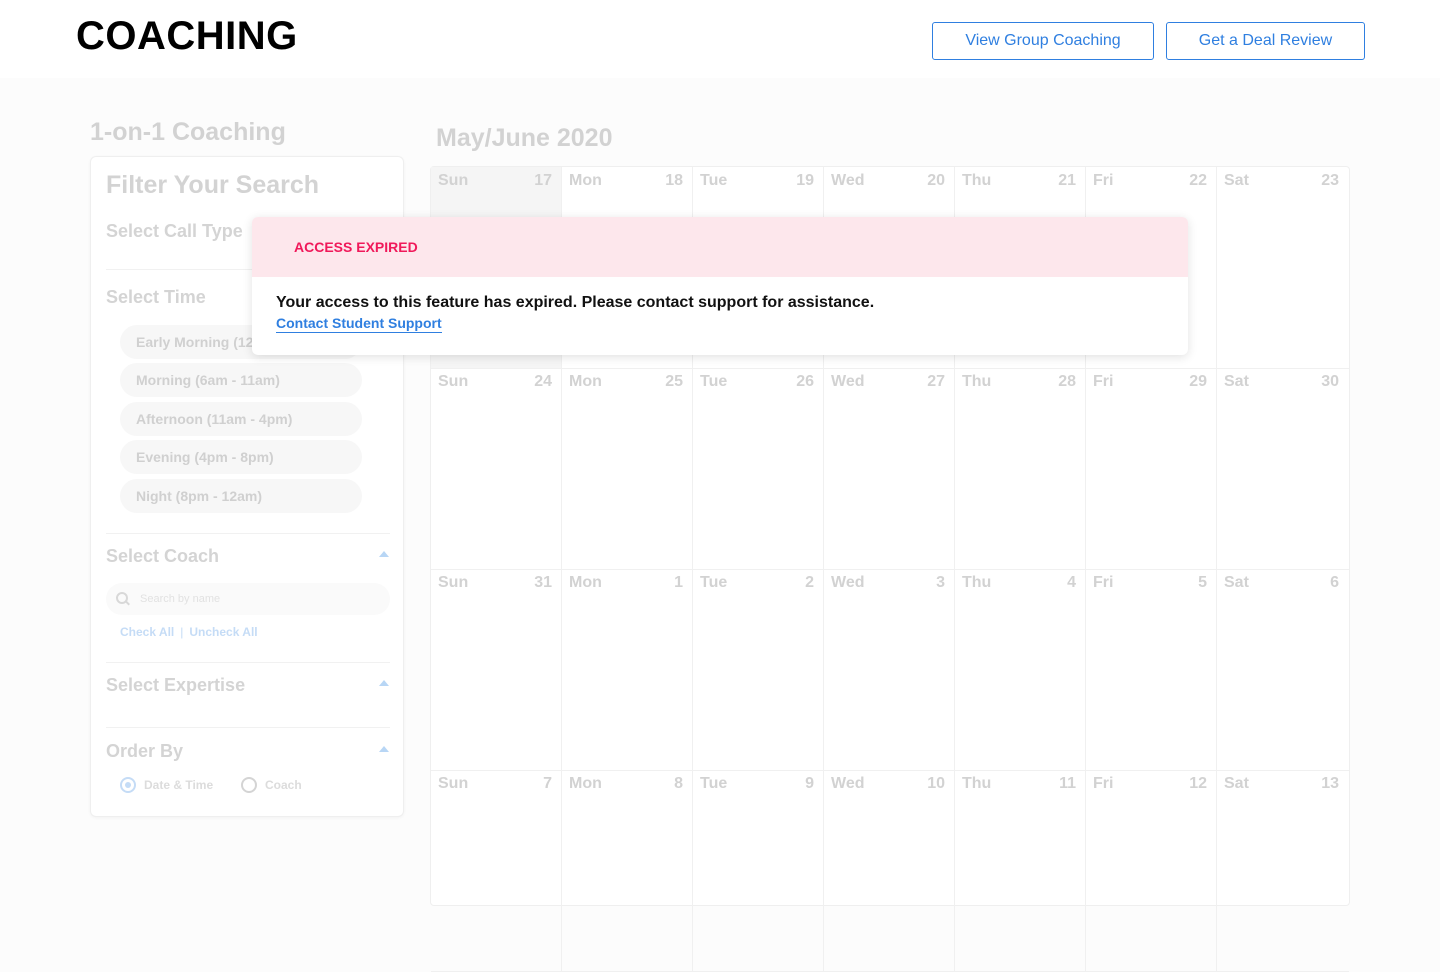 Image resolution: width=1440 pixels, height=972 pixels. Describe the element at coordinates (543, 381) in the screenshot. I see `day-number: 24` at that location.